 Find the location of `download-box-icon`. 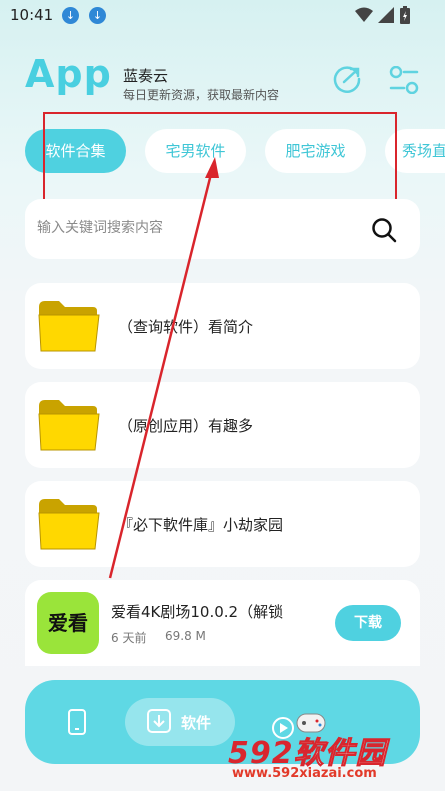

download-box-icon is located at coordinates (159, 721).